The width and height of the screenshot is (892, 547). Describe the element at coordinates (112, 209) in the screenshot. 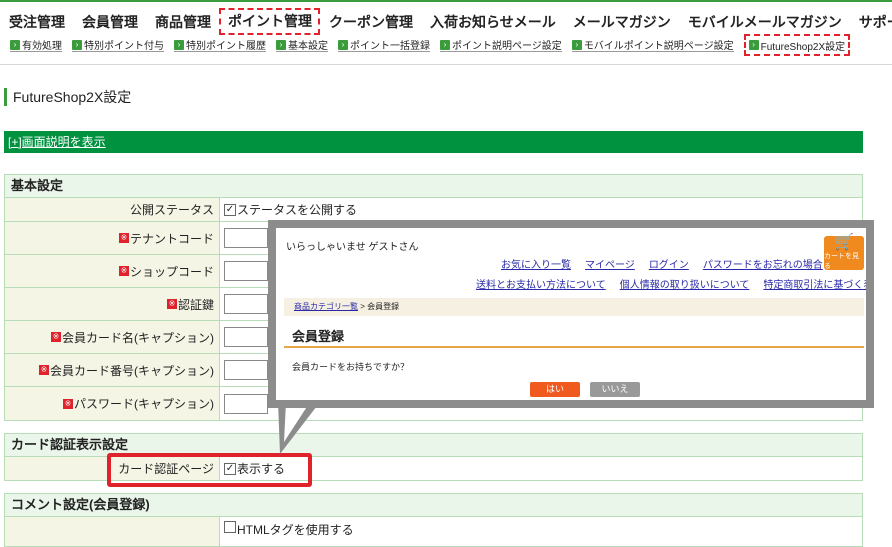

I see `publish-status-label: 公開ステータス` at that location.